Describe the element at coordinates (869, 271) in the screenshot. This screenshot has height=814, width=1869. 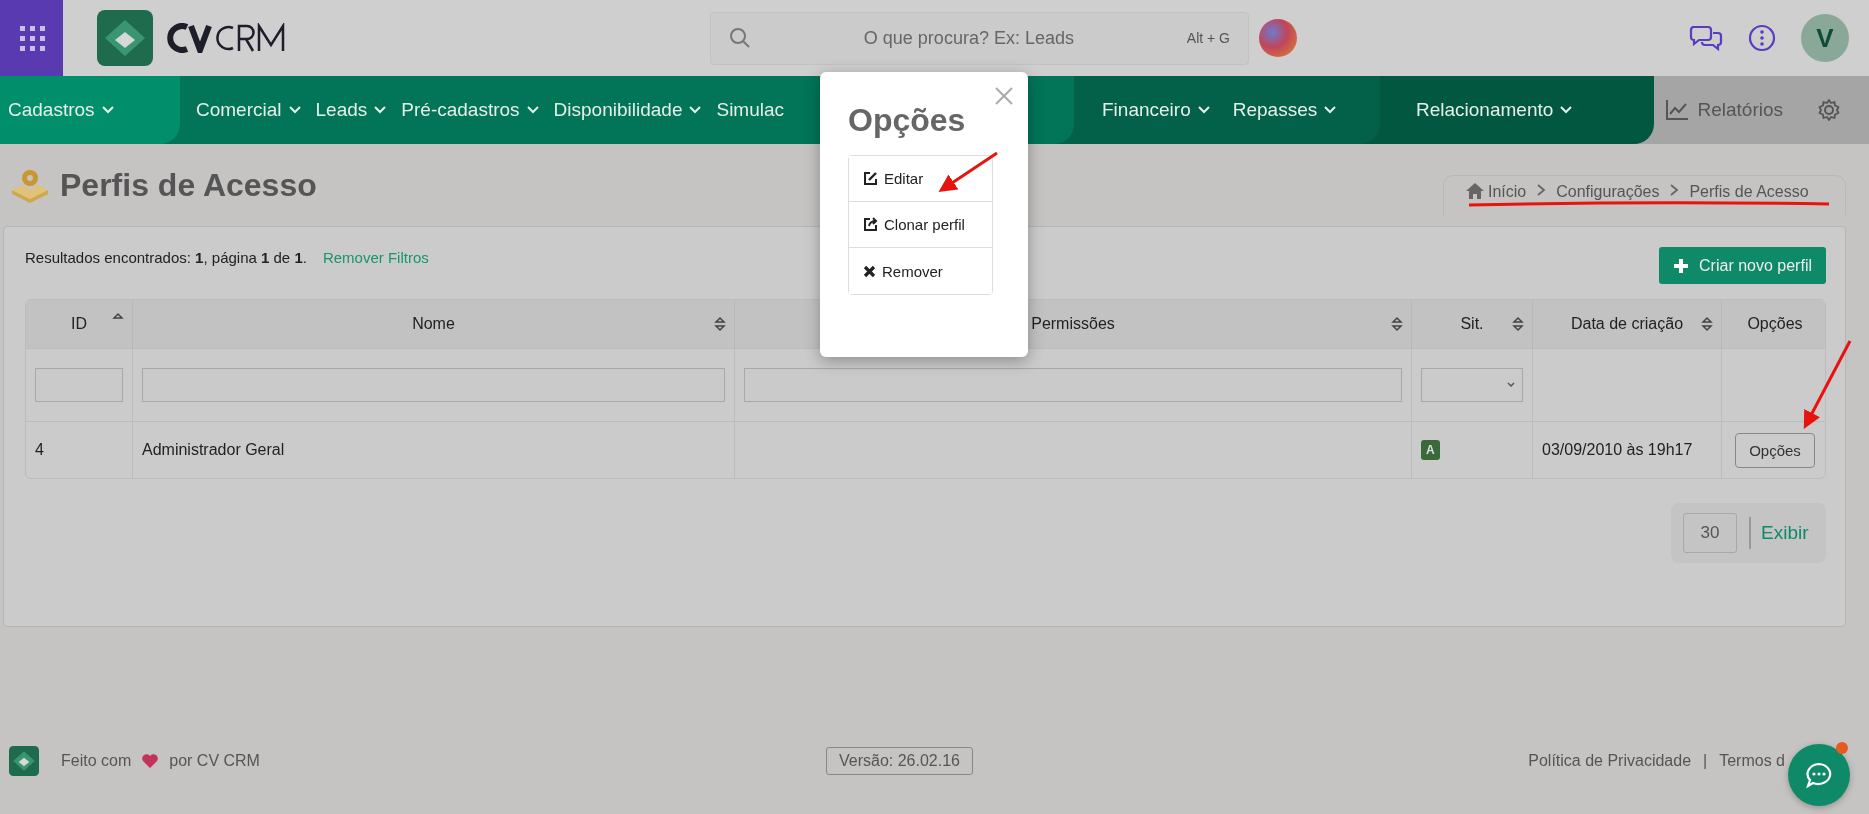
I see `remove-icon` at that location.